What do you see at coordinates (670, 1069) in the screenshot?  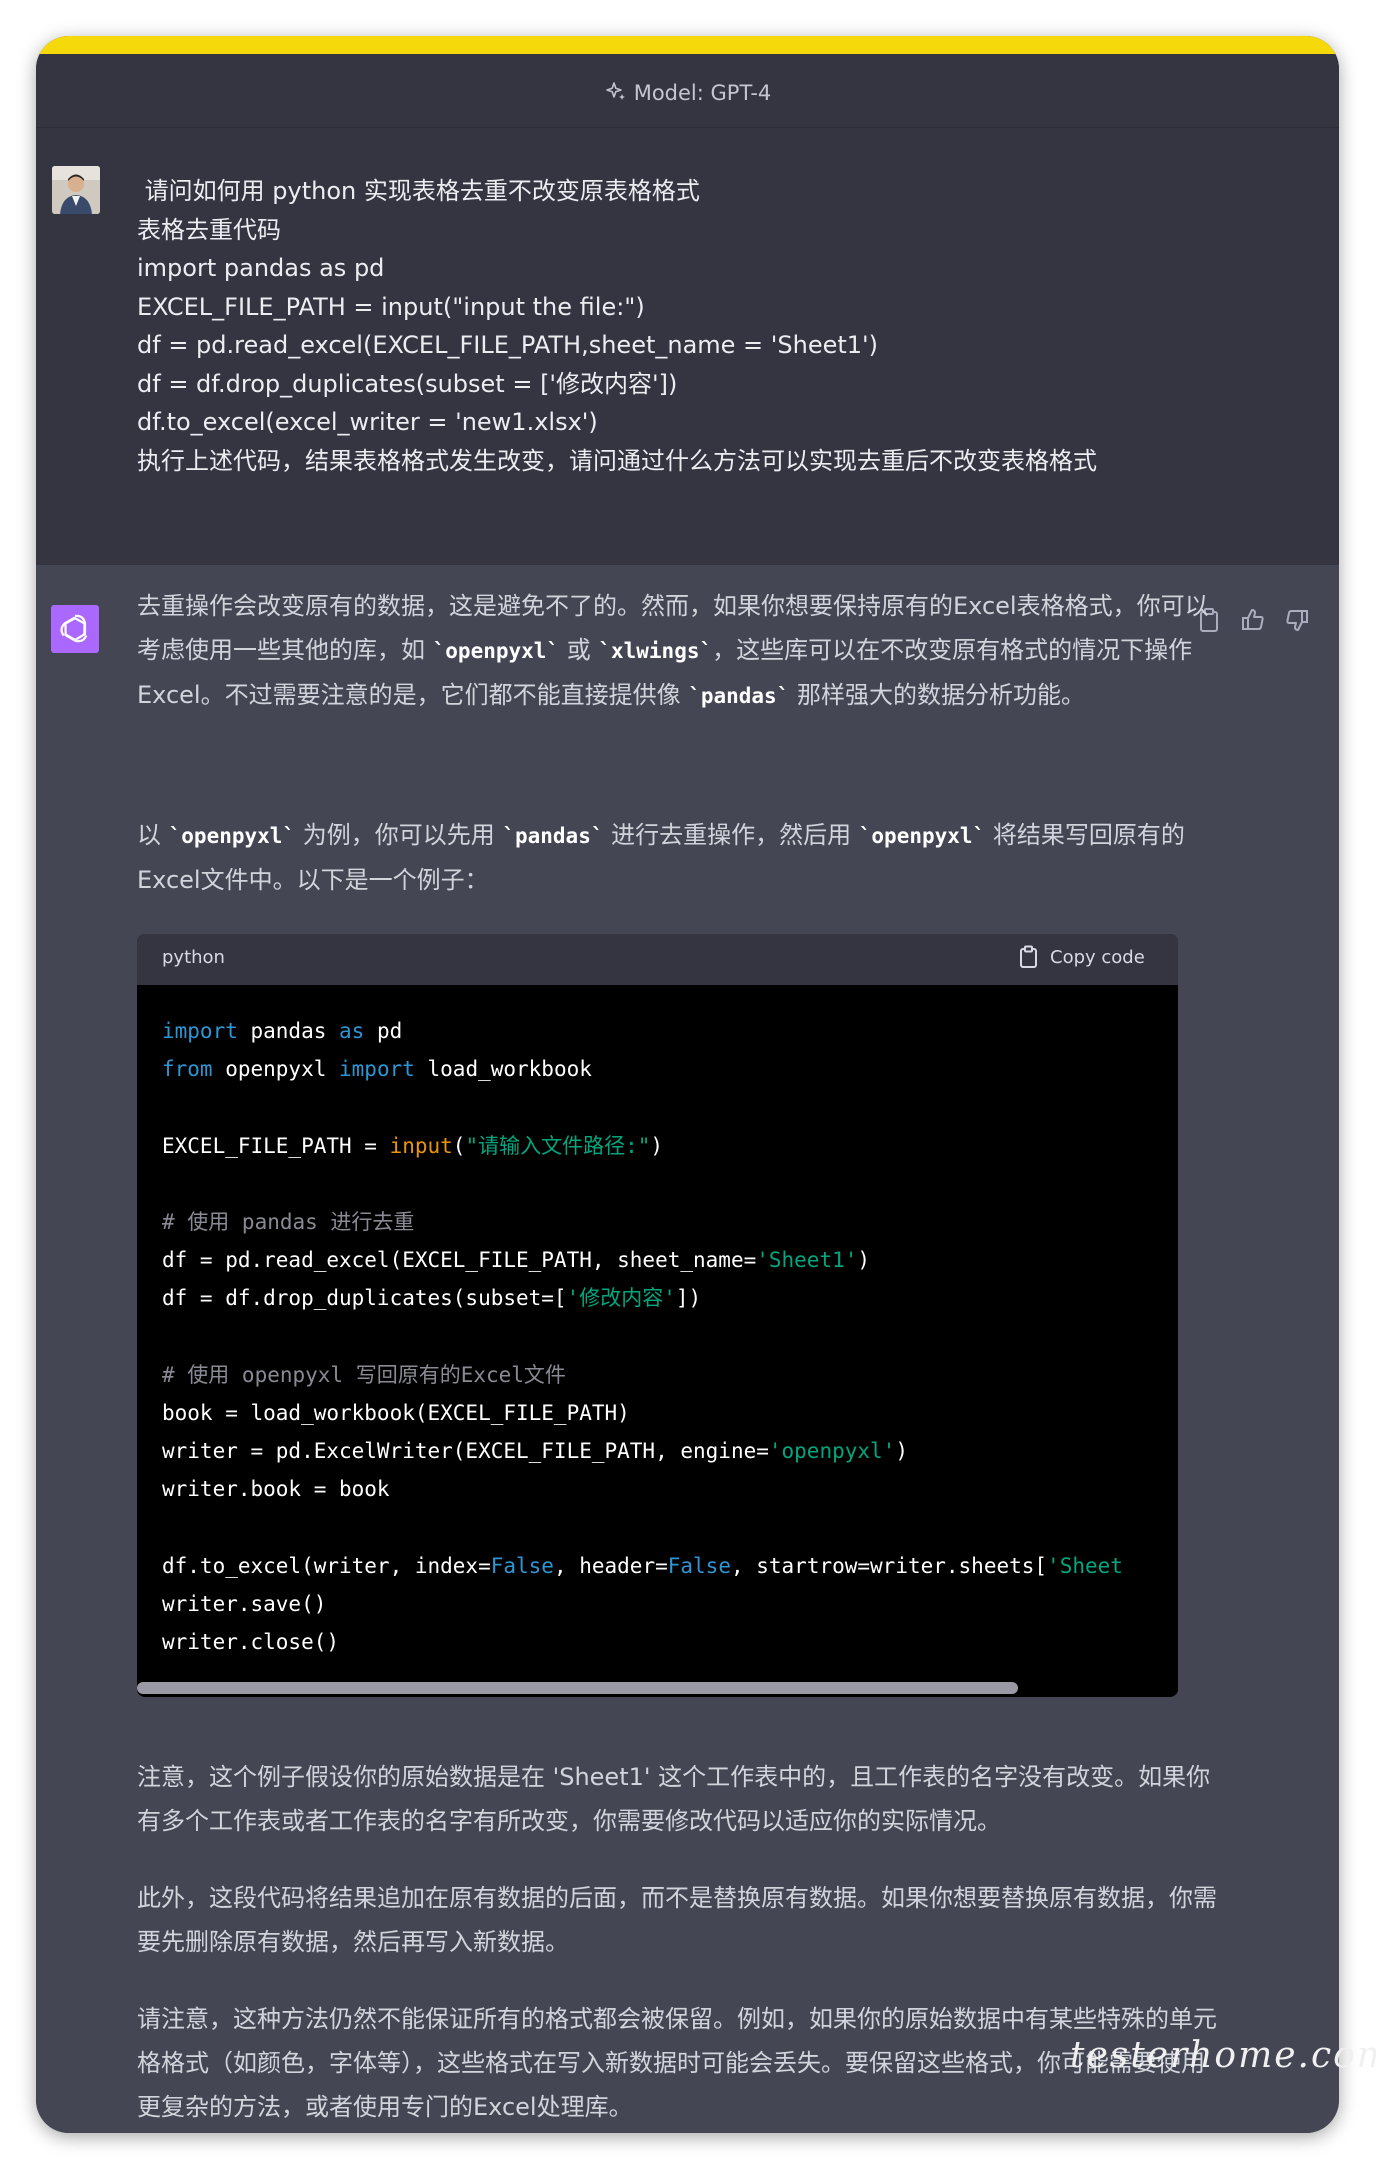 I see `code-line: from openpyxl import load_workbook` at bounding box center [670, 1069].